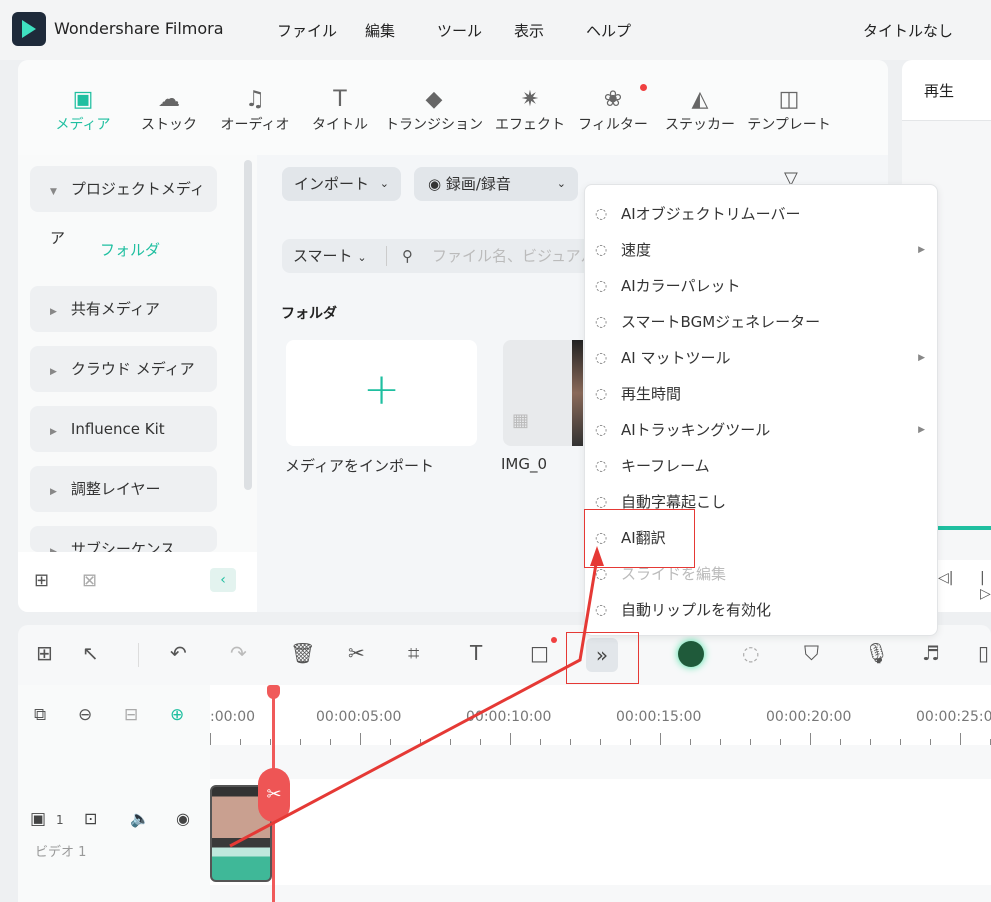 The height and width of the screenshot is (902, 991). I want to click on annotation-arrow, so click(416, 697).